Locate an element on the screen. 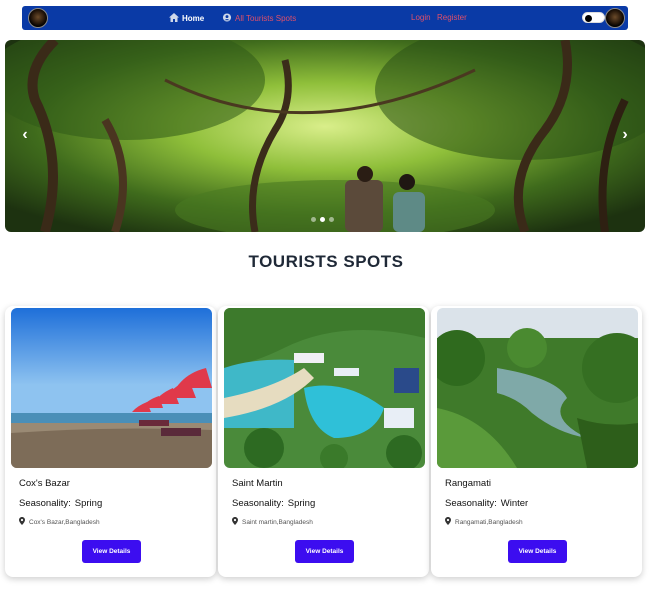  nav-home-link: Home is located at coordinates (186, 18).